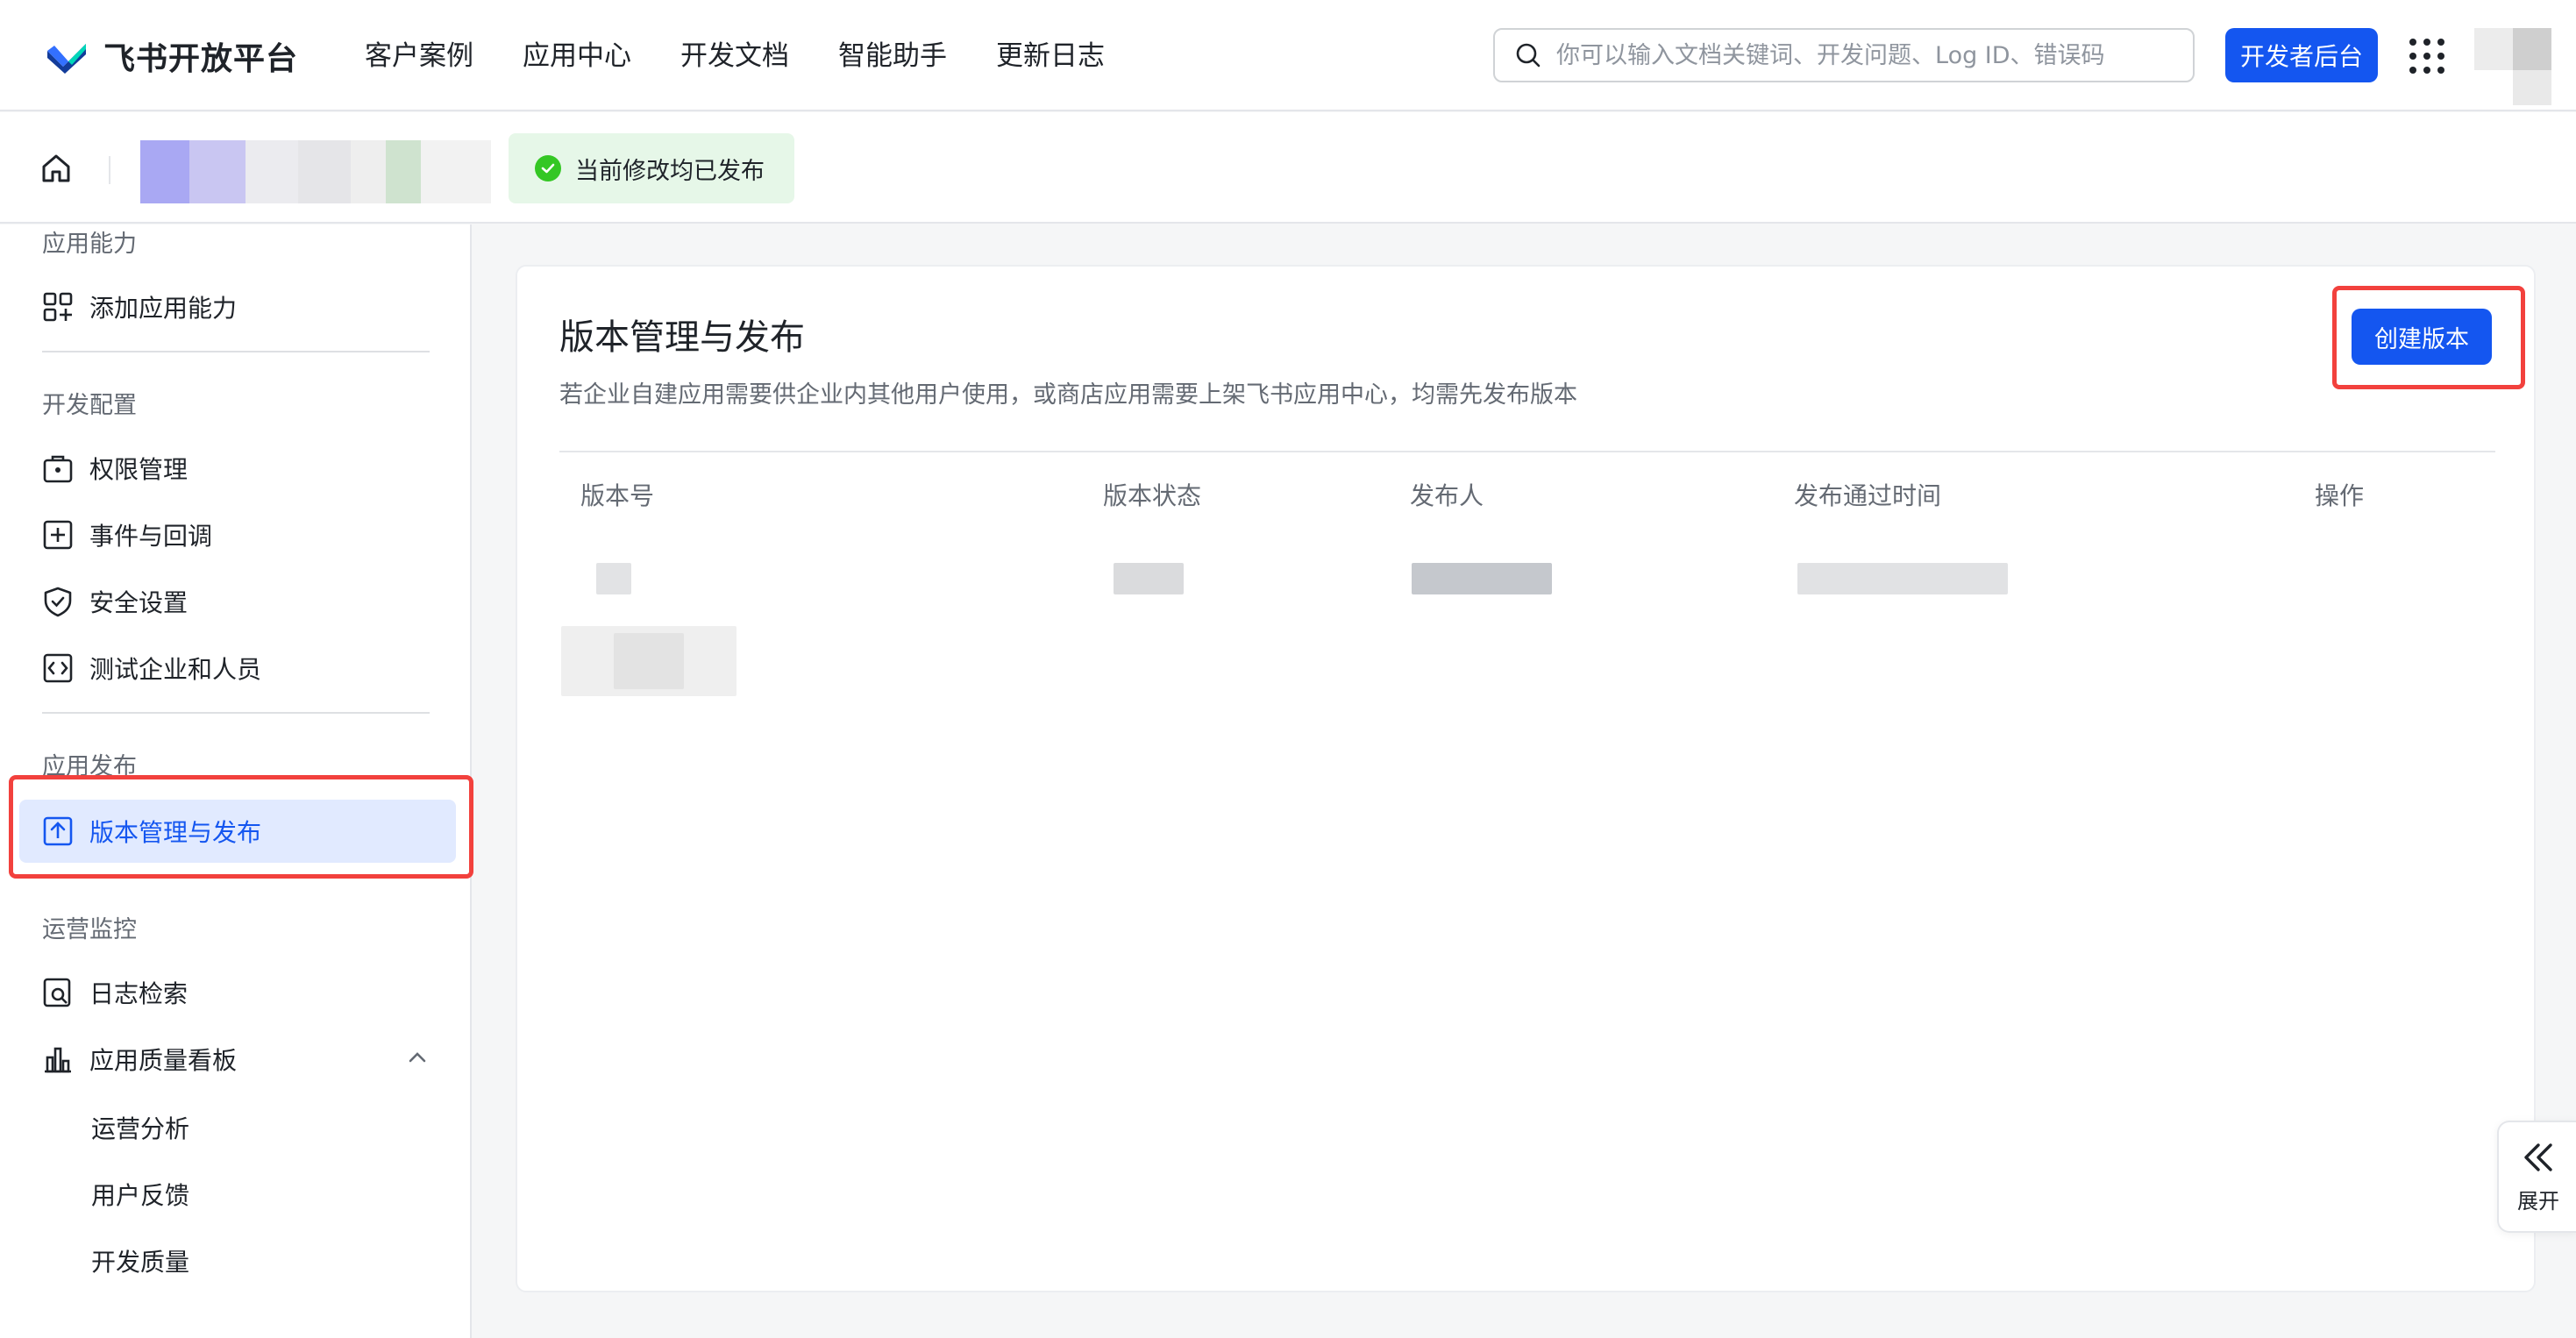  I want to click on sidebar-item-add-ability: 添加应用能力, so click(139, 307).